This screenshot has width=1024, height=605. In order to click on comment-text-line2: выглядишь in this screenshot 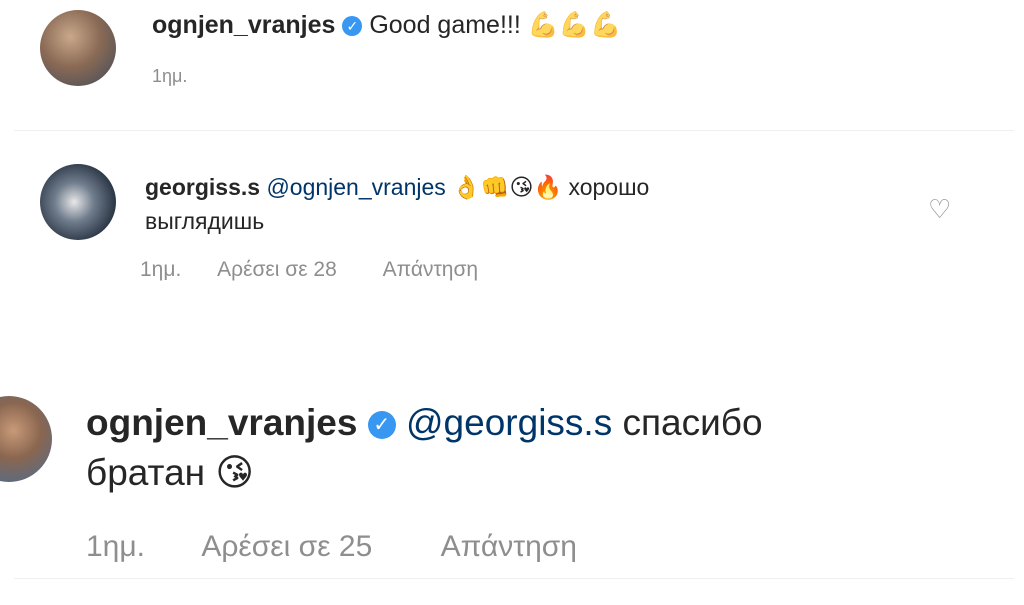, I will do `click(205, 221)`.